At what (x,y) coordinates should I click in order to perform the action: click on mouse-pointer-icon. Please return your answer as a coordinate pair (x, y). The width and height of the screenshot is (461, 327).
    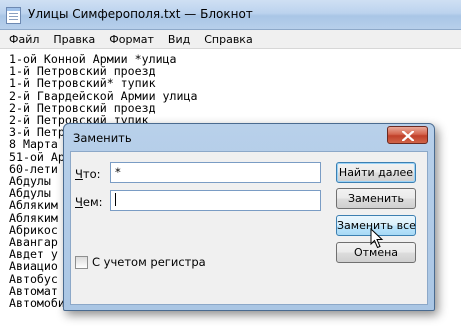
    Looking at the image, I should click on (377, 238).